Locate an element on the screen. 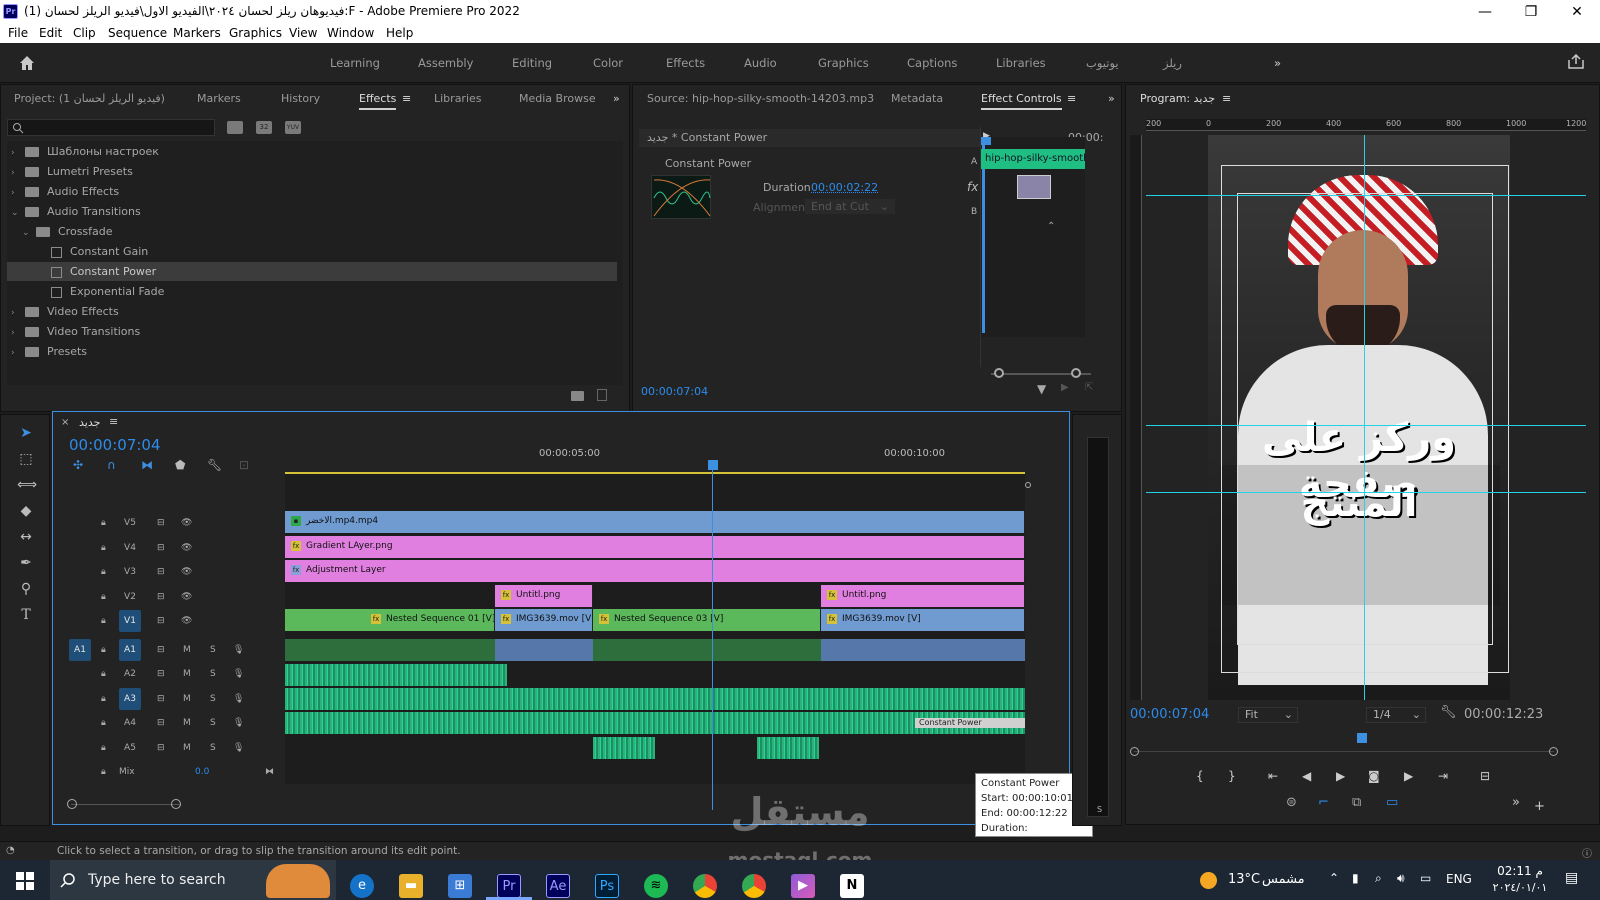 The height and width of the screenshot is (900, 1600). menu-view: View is located at coordinates (303, 33).